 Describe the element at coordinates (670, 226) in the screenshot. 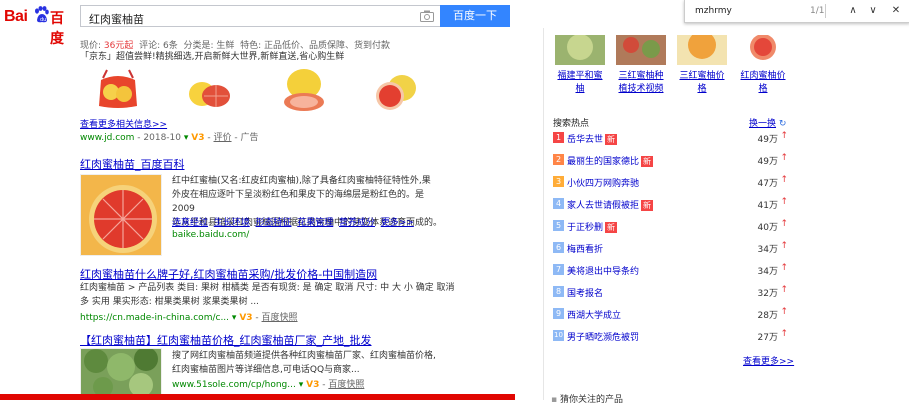

I see `hot-item: 5 于正秒删新 40万 ↑` at that location.